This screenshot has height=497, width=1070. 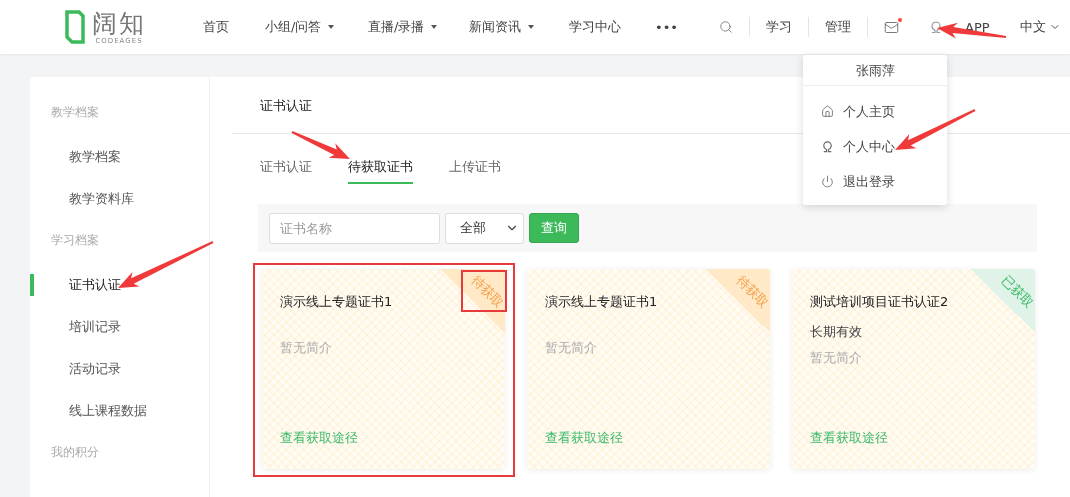 What do you see at coordinates (418, 27) in the screenshot?
I see `nav-link: 直播/录播` at bounding box center [418, 27].